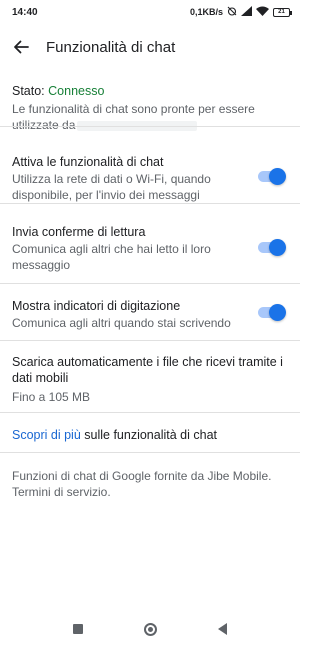 The width and height of the screenshot is (320, 650). I want to click on signal-icon, so click(246, 12).